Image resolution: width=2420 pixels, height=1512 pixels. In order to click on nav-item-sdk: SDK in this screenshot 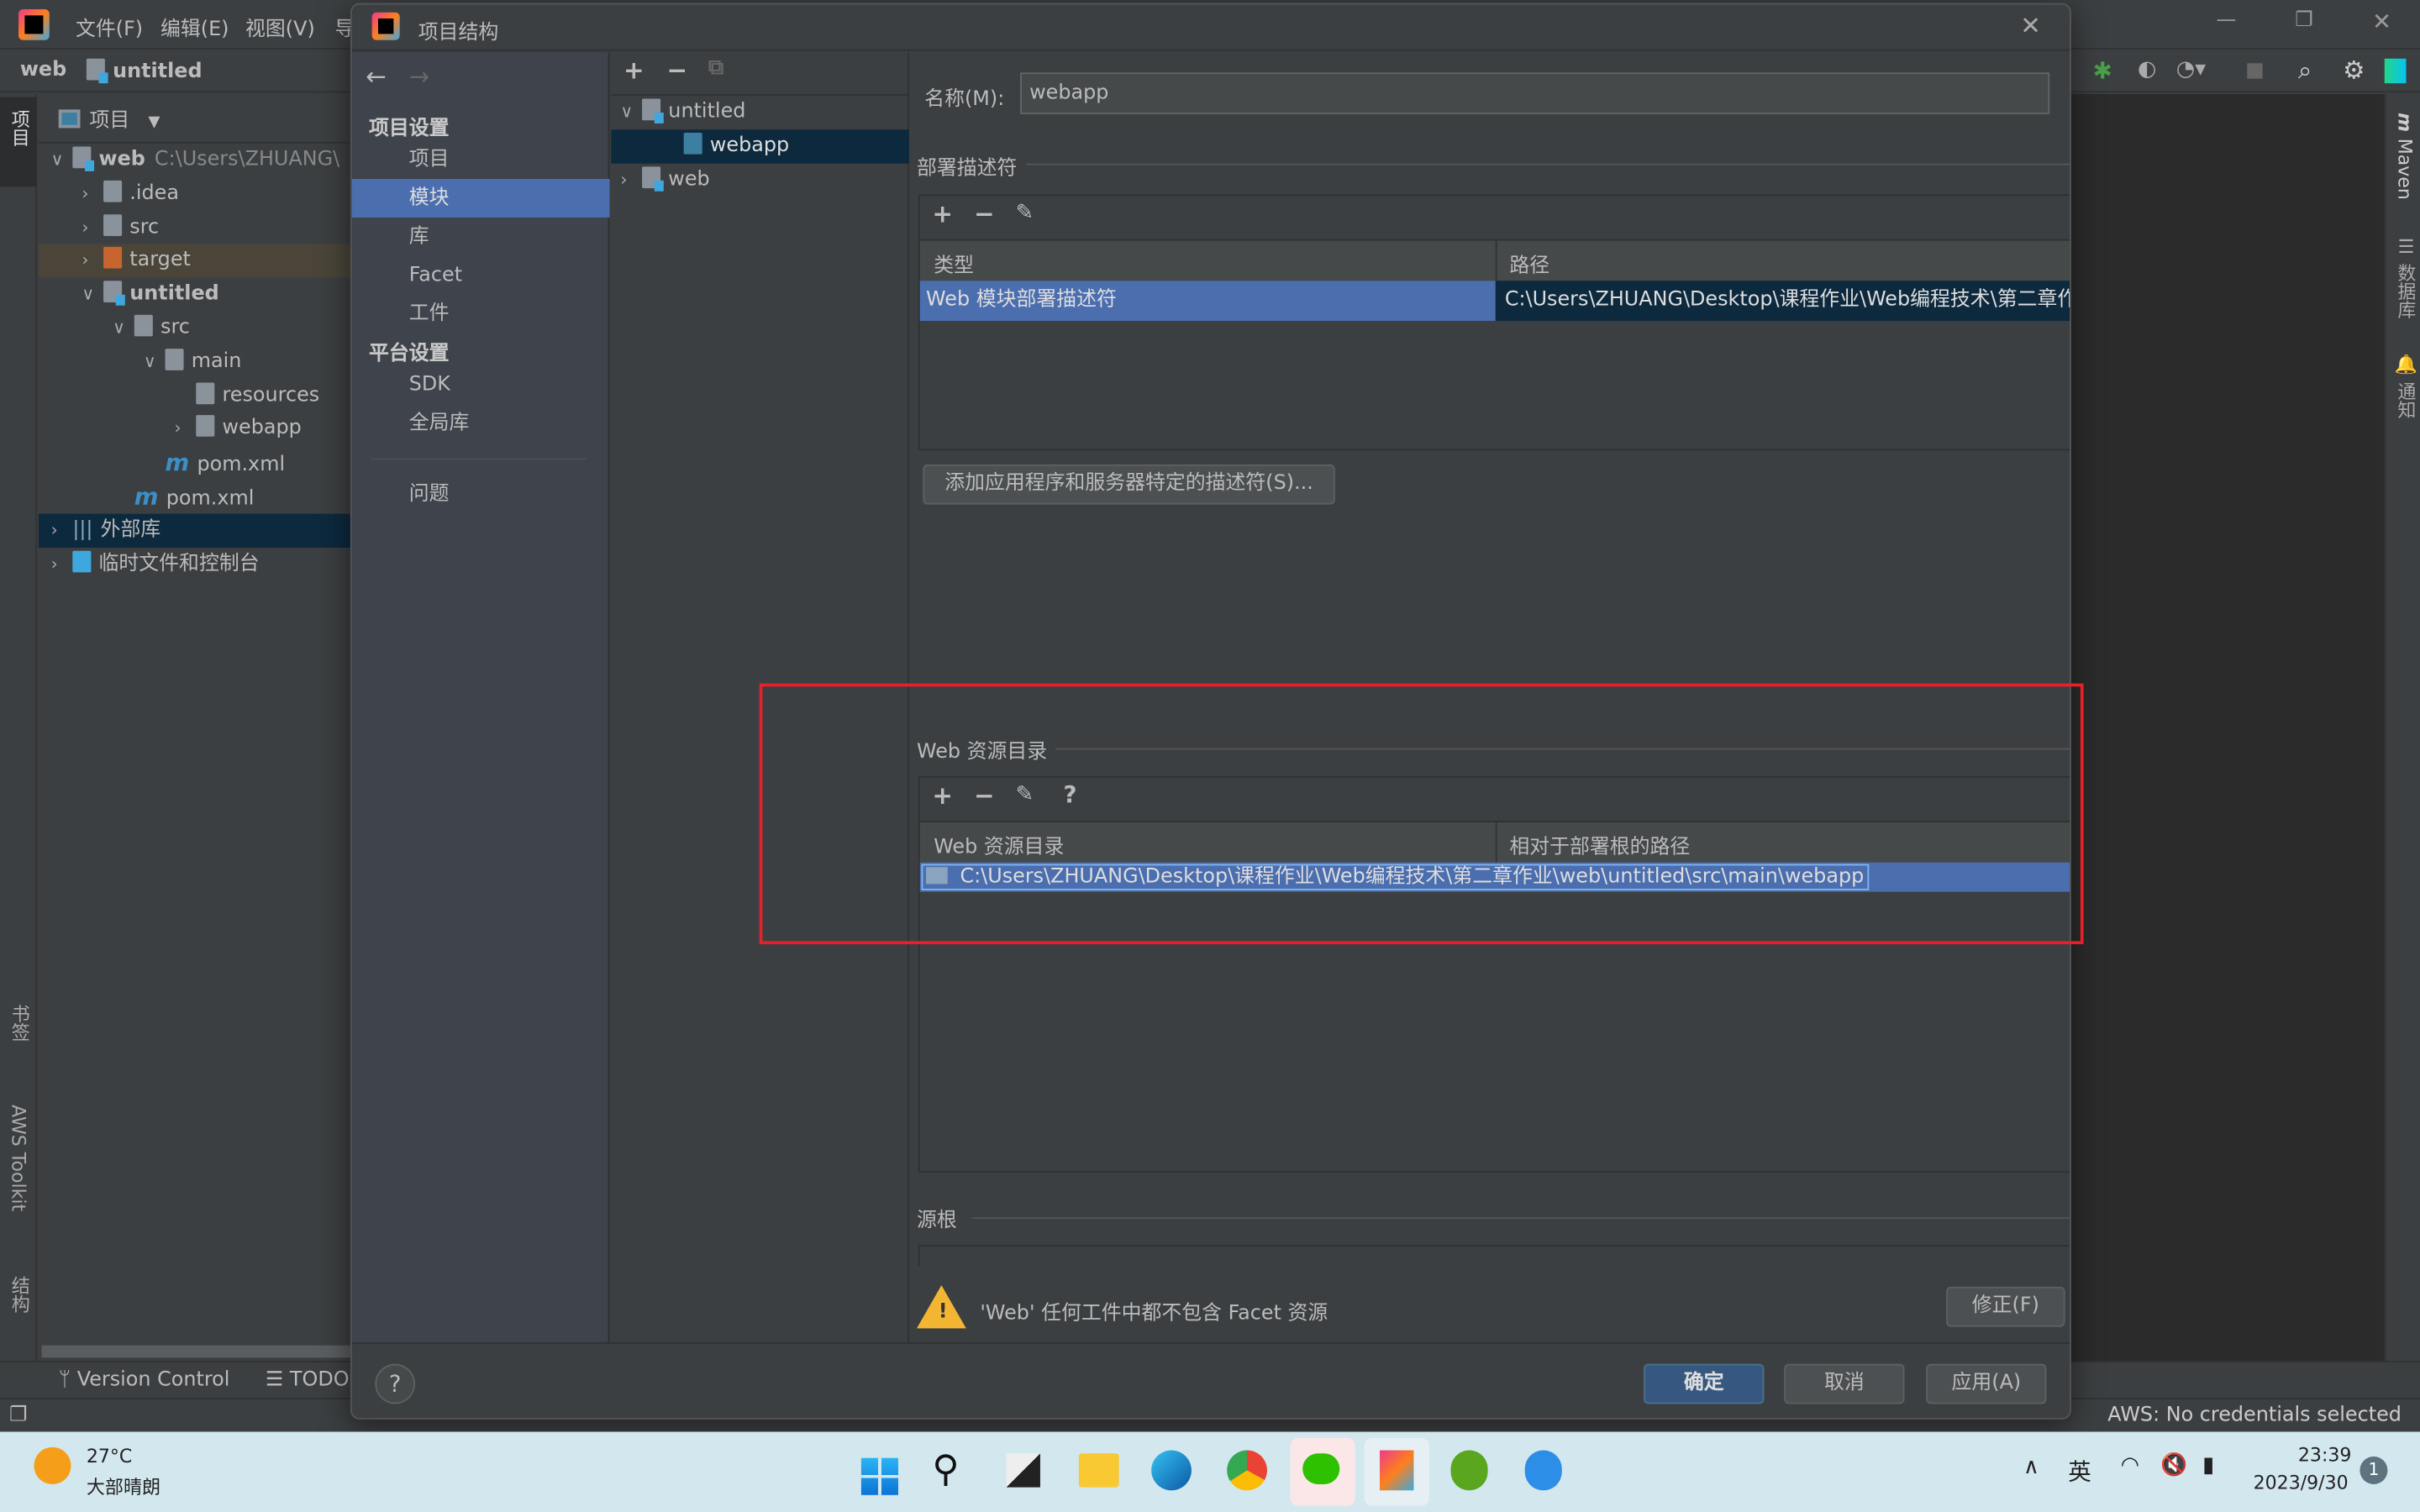, I will do `click(481, 384)`.